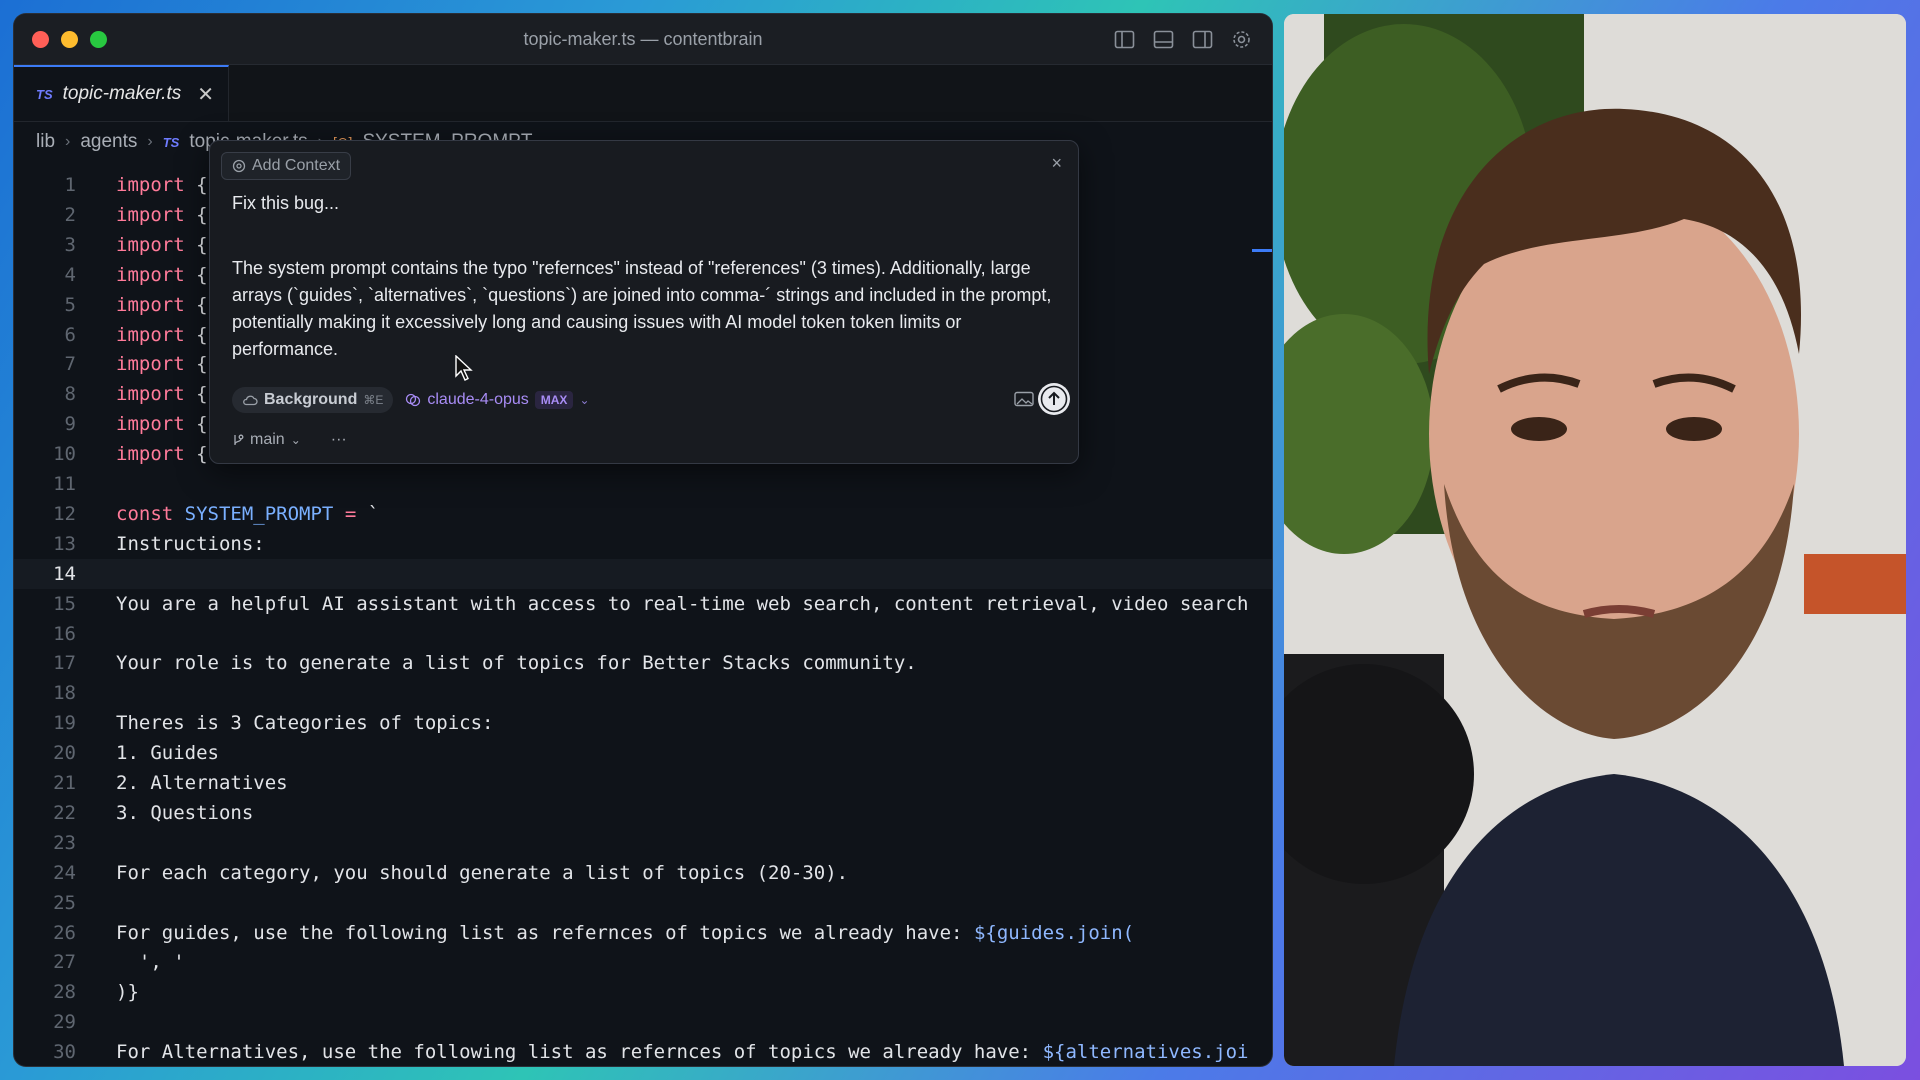 The image size is (1920, 1080). What do you see at coordinates (1163, 39) in the screenshot?
I see `toggle-panel-icon` at bounding box center [1163, 39].